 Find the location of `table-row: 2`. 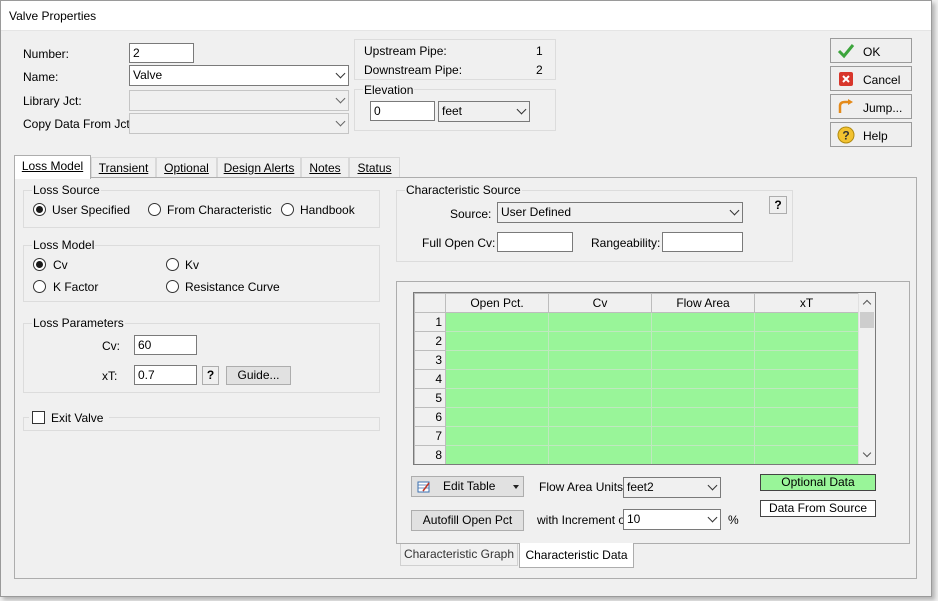

table-row: 2 is located at coordinates (636, 341).